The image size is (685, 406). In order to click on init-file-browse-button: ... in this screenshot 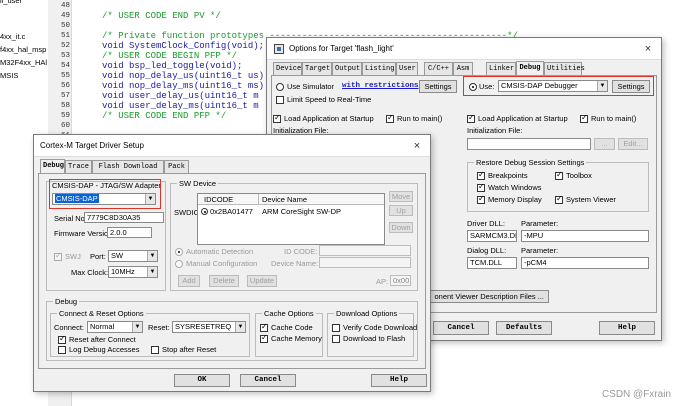, I will do `click(604, 144)`.